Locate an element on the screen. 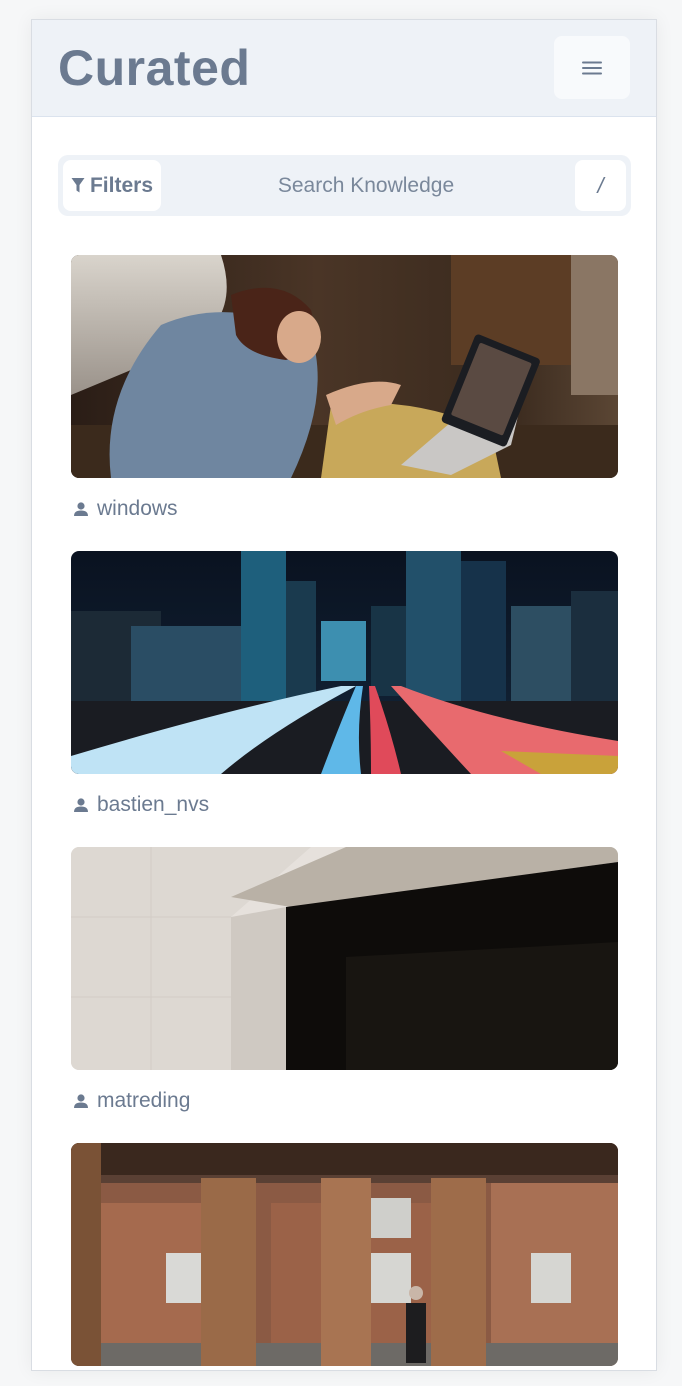 This screenshot has width=682, height=1386. filters-label: Filters is located at coordinates (121, 185).